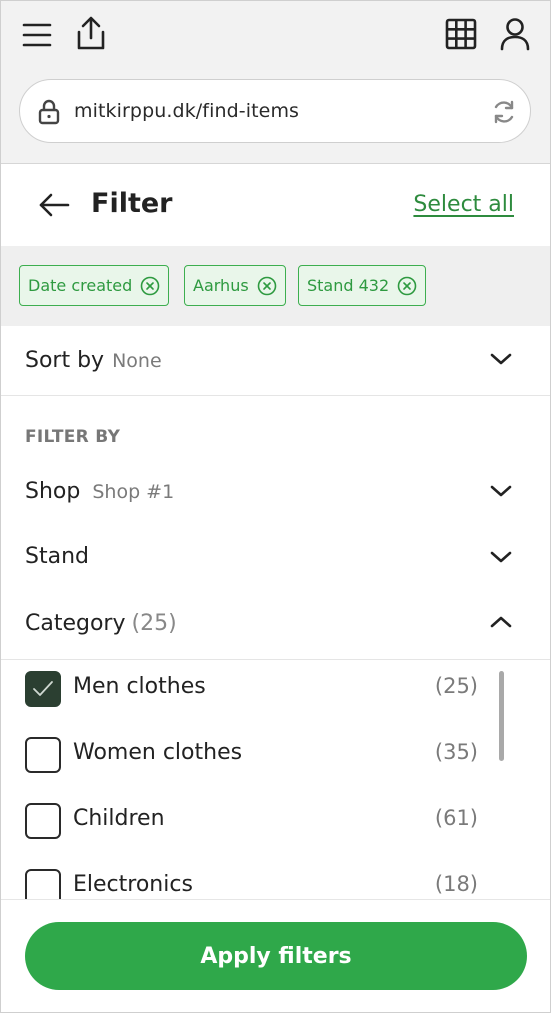 Image resolution: width=551 pixels, height=1013 pixels. I want to click on footer-bar: Apply filters, so click(275, 955).